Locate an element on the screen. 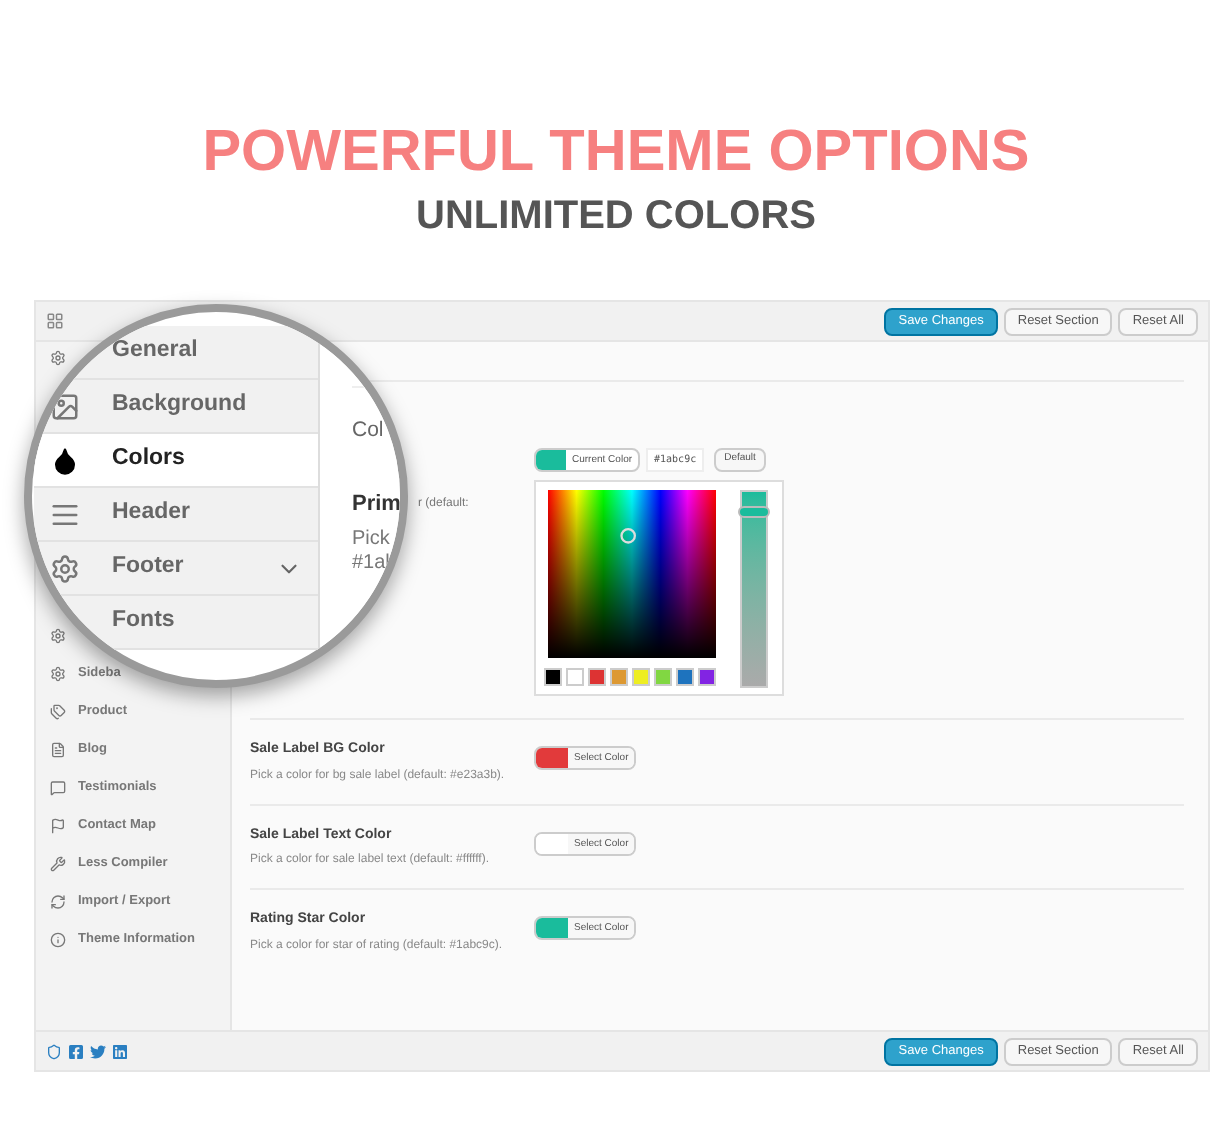 The height and width of the screenshot is (1140, 1232). refresh-icon is located at coordinates (58, 901).